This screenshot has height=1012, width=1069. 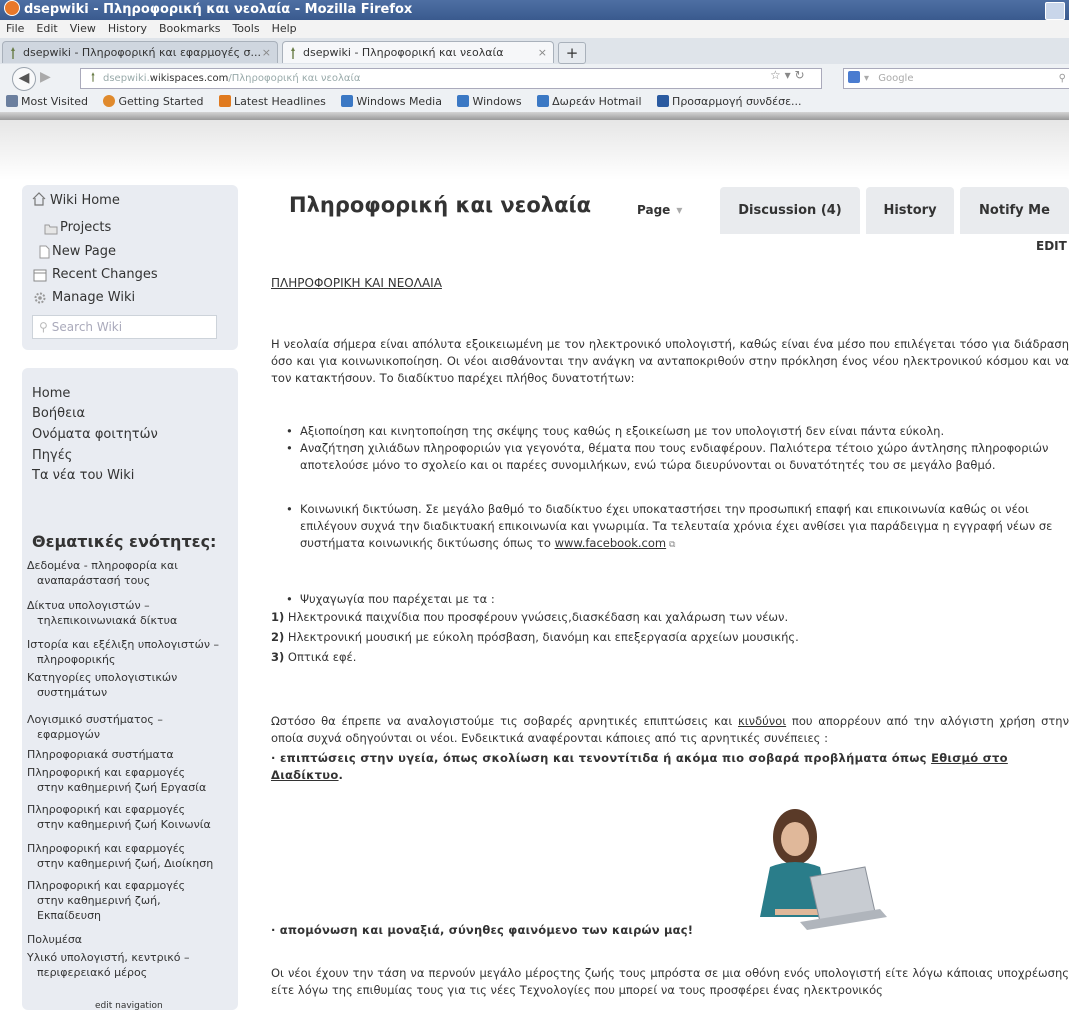 What do you see at coordinates (105, 274) in the screenshot?
I see `recent-changes-link: Recent Changes` at bounding box center [105, 274].